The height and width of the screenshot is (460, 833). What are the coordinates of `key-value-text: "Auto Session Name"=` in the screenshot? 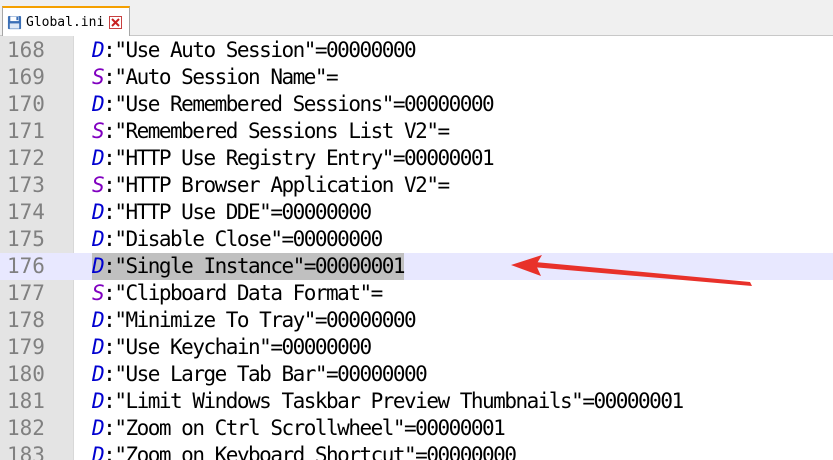 It's located at (226, 77).